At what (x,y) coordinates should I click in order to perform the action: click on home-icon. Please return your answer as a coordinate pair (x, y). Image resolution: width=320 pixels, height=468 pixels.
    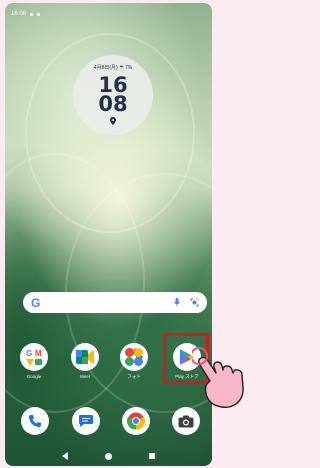
    Looking at the image, I should click on (108, 456).